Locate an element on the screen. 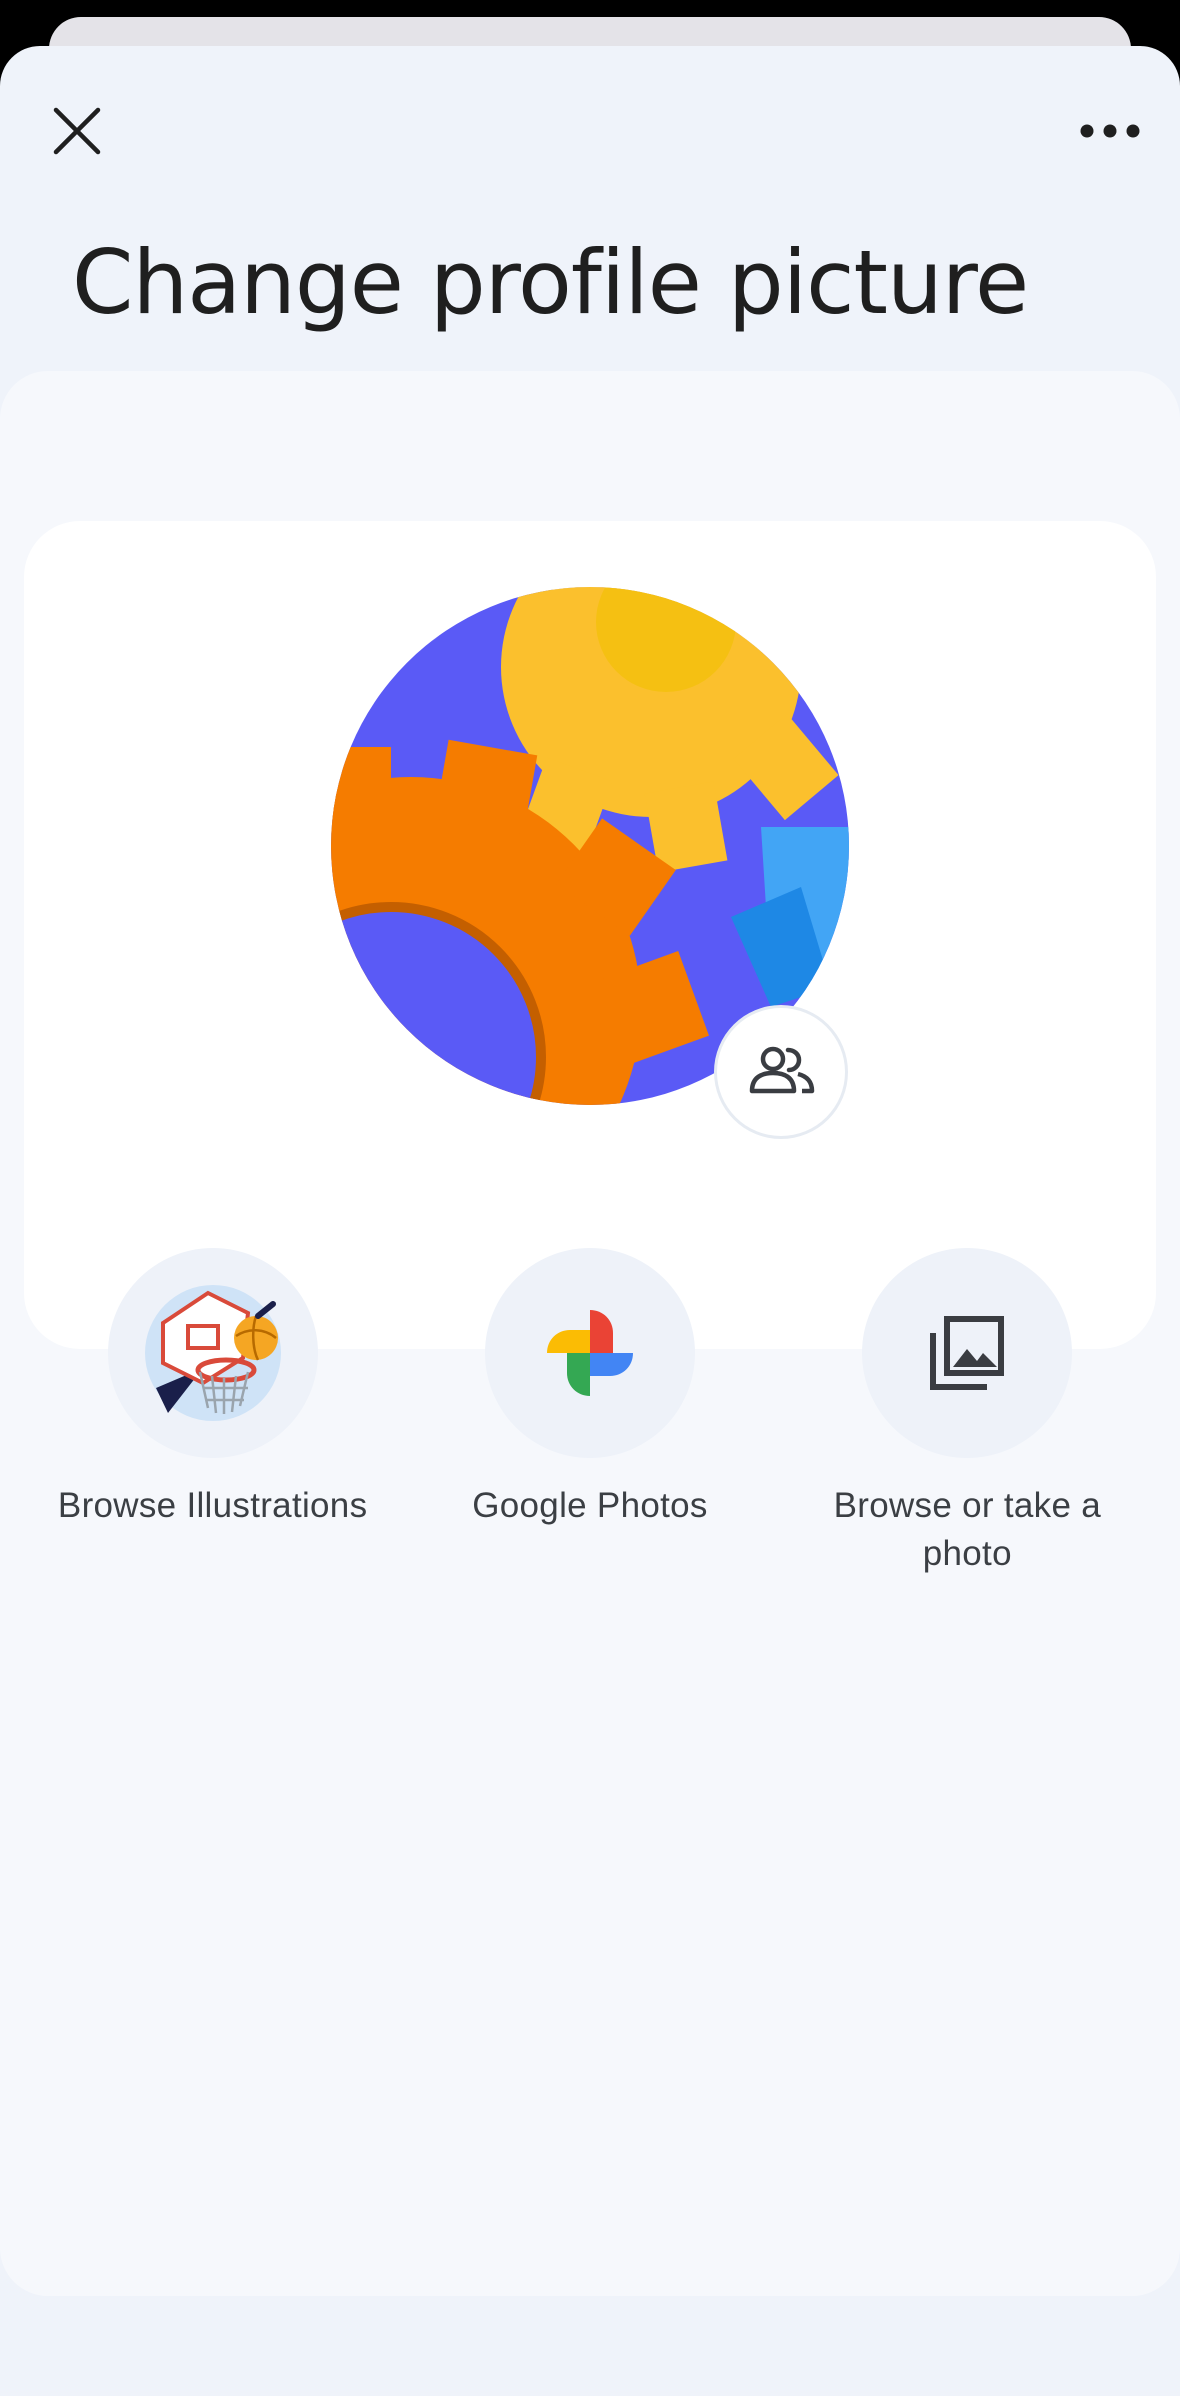 The height and width of the screenshot is (2396, 1180). google-photos-label: Google Photos is located at coordinates (590, 1505).